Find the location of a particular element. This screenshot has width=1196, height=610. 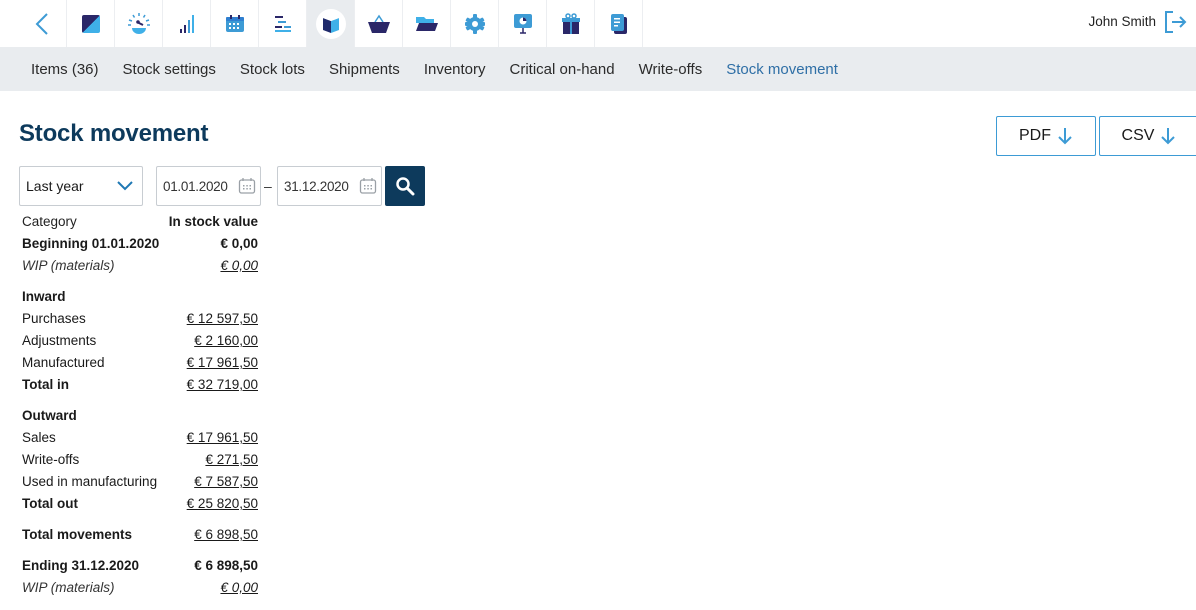

export-pdf-button: PDF is located at coordinates (1046, 136).